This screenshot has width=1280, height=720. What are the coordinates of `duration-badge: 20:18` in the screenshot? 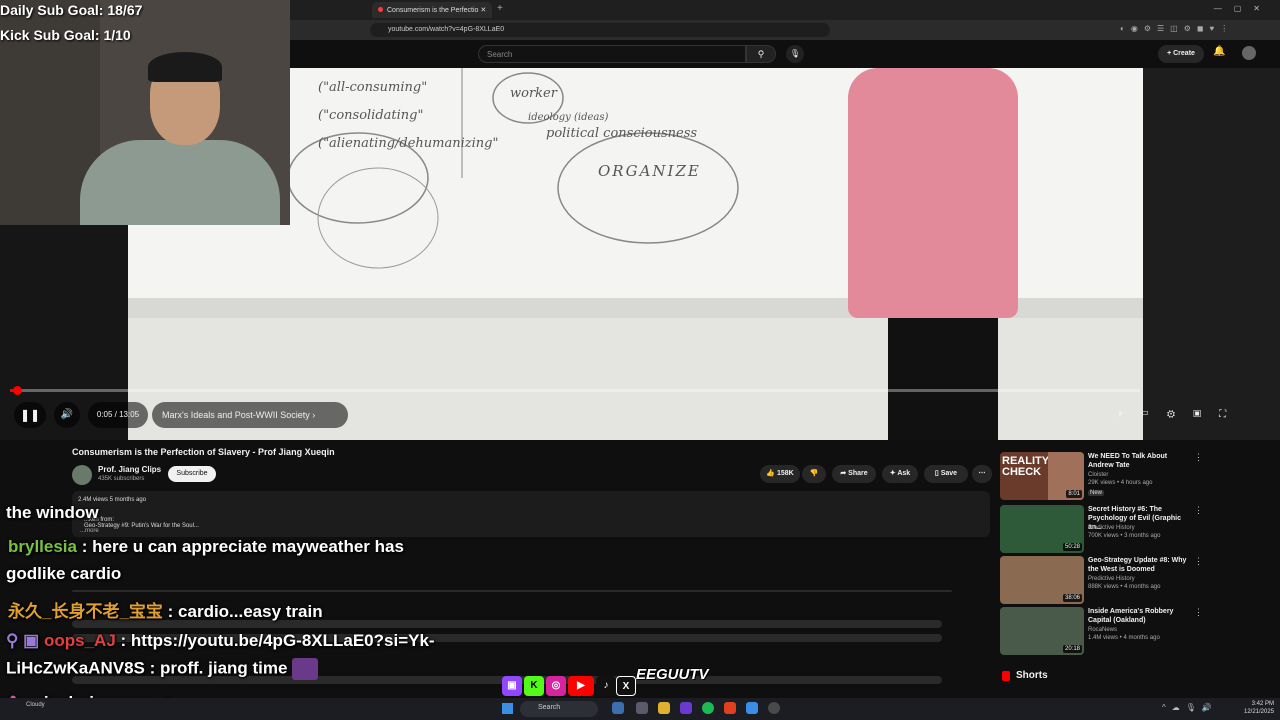 It's located at (1072, 649).